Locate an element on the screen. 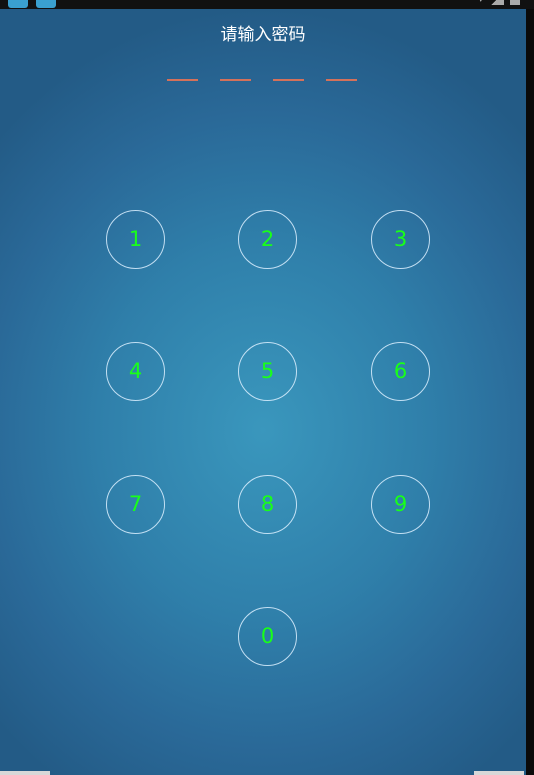 The image size is (534, 775). key-5: 5 is located at coordinates (267, 371).